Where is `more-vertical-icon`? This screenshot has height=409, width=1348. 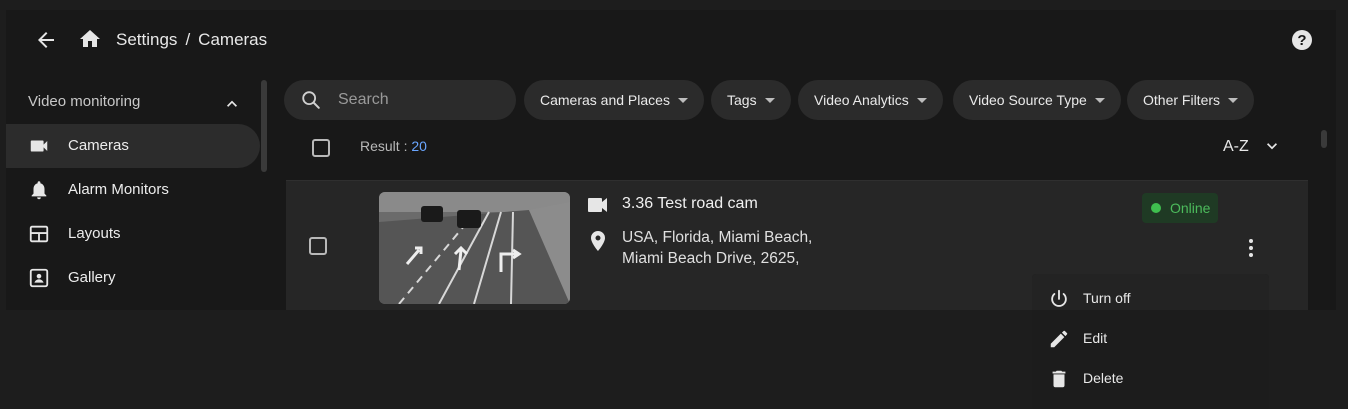
more-vertical-icon is located at coordinates (1251, 248).